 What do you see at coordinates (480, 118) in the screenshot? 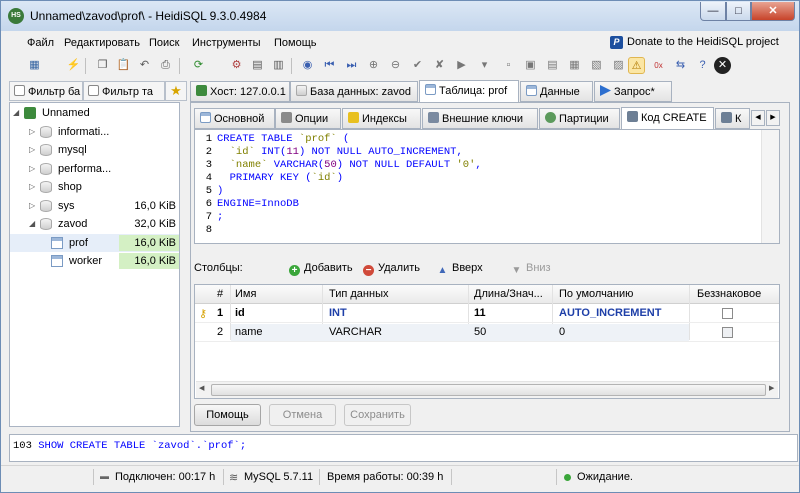
I see `tab-foreign-keys: Внешние ключи` at bounding box center [480, 118].